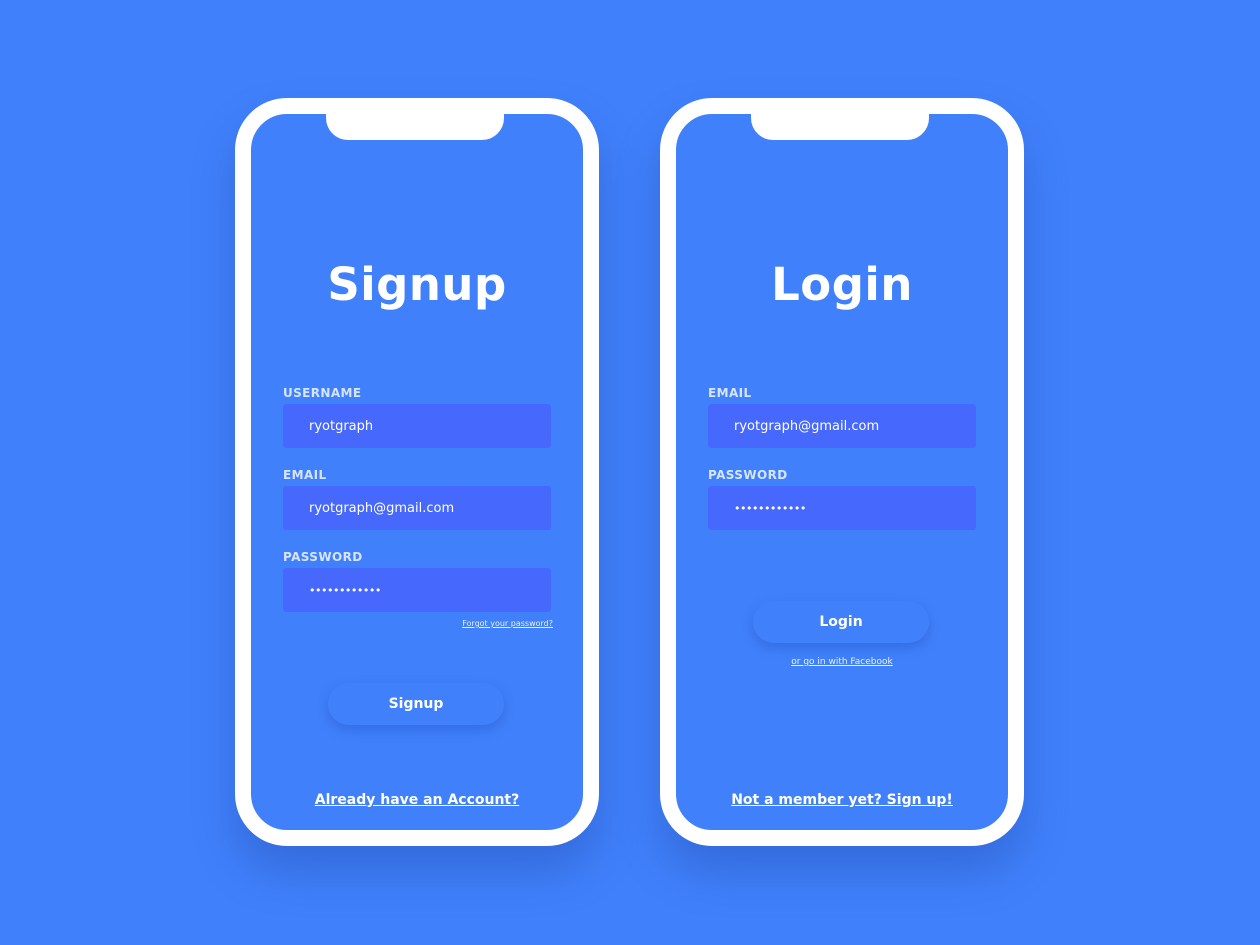 Image resolution: width=1260 pixels, height=945 pixels. Describe the element at coordinates (842, 284) in the screenshot. I see `login-title: Login` at that location.